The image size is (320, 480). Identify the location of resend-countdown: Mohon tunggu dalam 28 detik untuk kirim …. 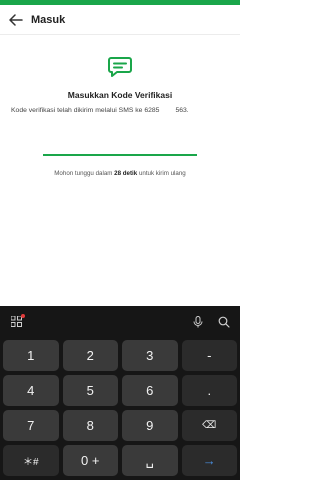
(120, 173).